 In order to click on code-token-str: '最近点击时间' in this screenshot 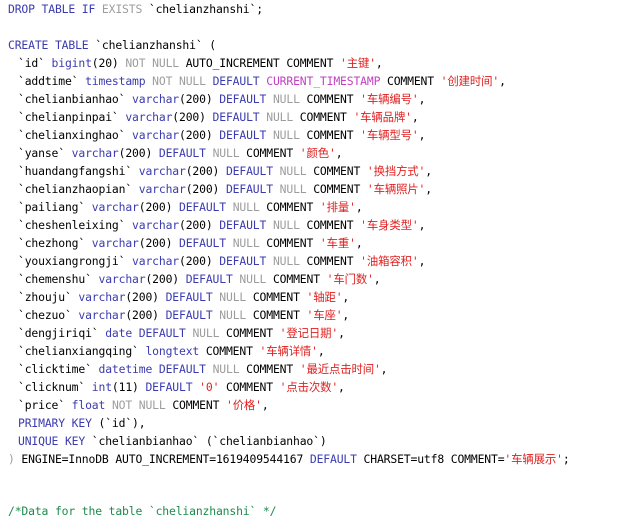, I will do `click(340, 369)`.